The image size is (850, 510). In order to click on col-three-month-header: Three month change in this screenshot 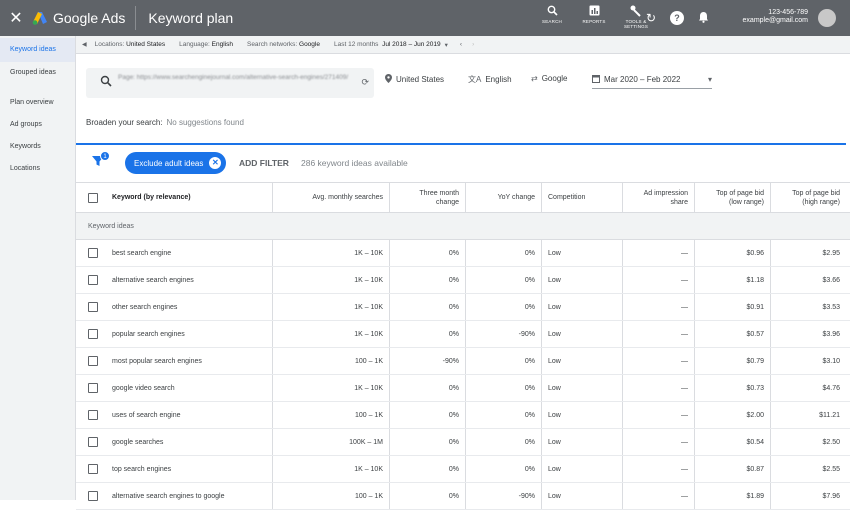, I will do `click(427, 197)`.